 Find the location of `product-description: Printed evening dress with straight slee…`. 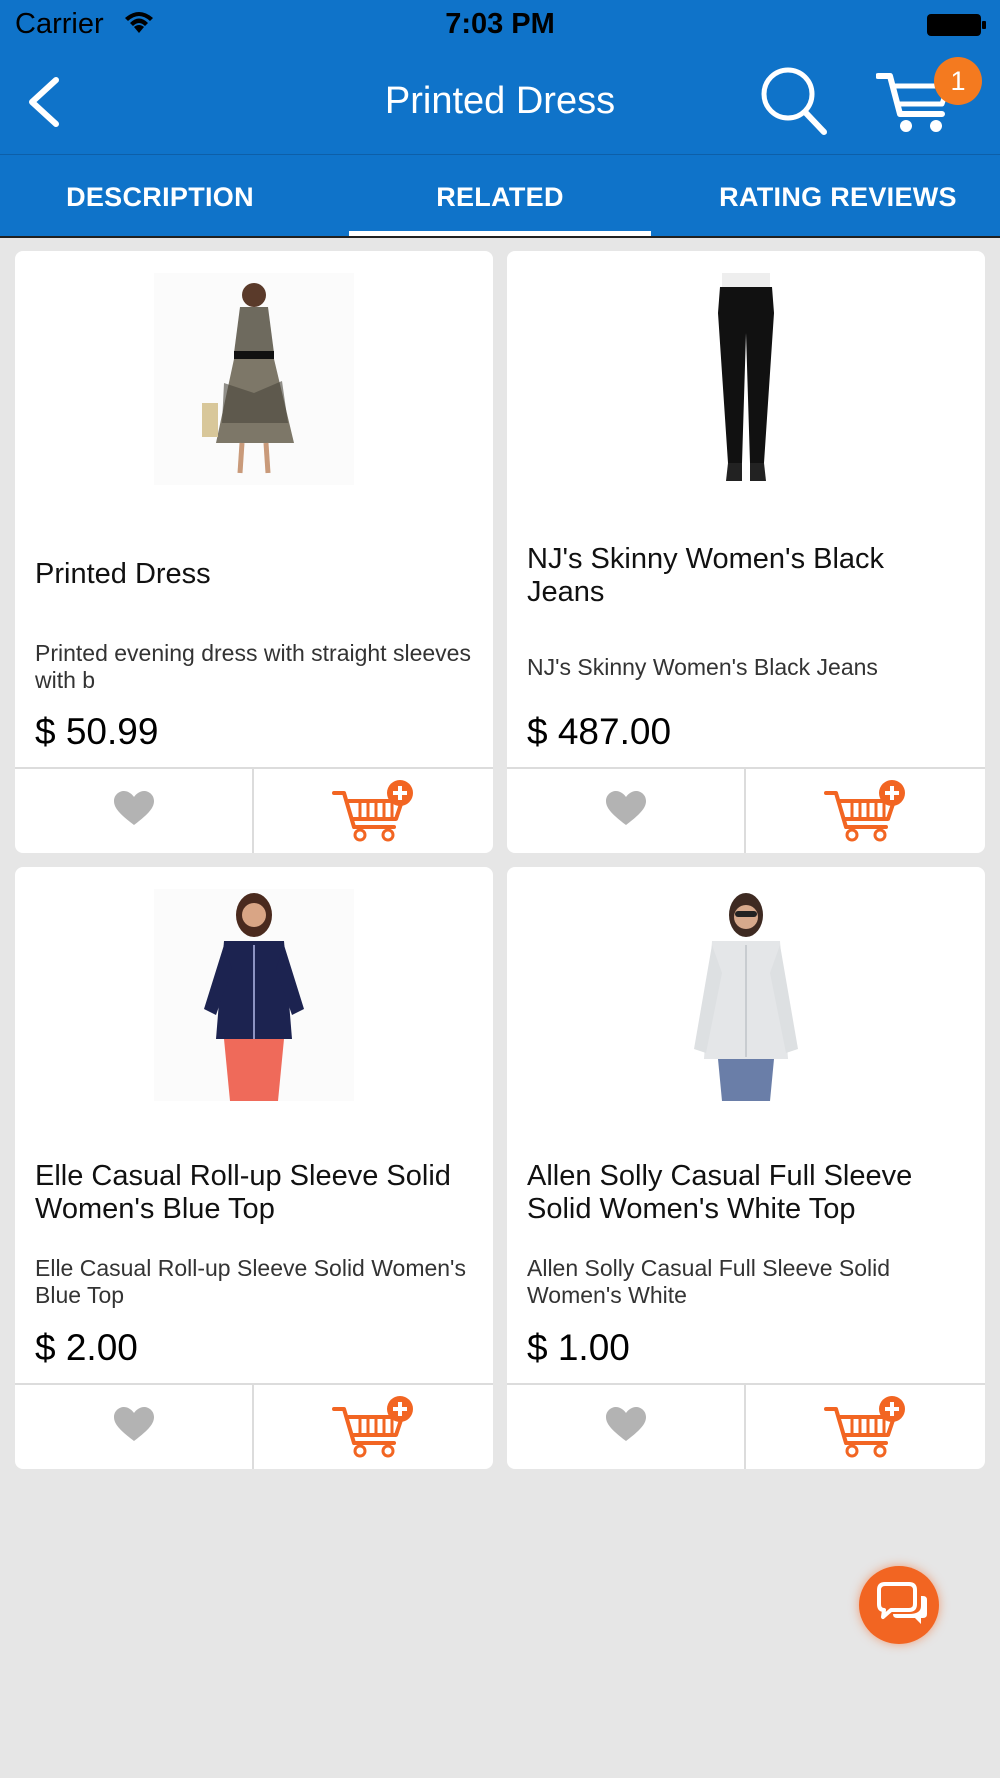

product-description: Printed evening dress with straight slee… is located at coordinates (253, 666).